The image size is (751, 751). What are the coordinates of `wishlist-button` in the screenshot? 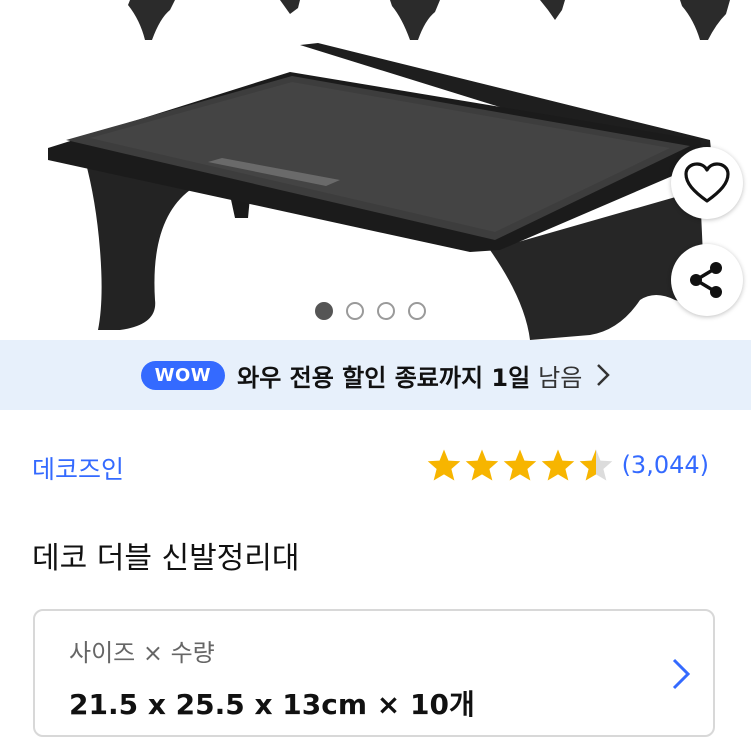 It's located at (707, 183).